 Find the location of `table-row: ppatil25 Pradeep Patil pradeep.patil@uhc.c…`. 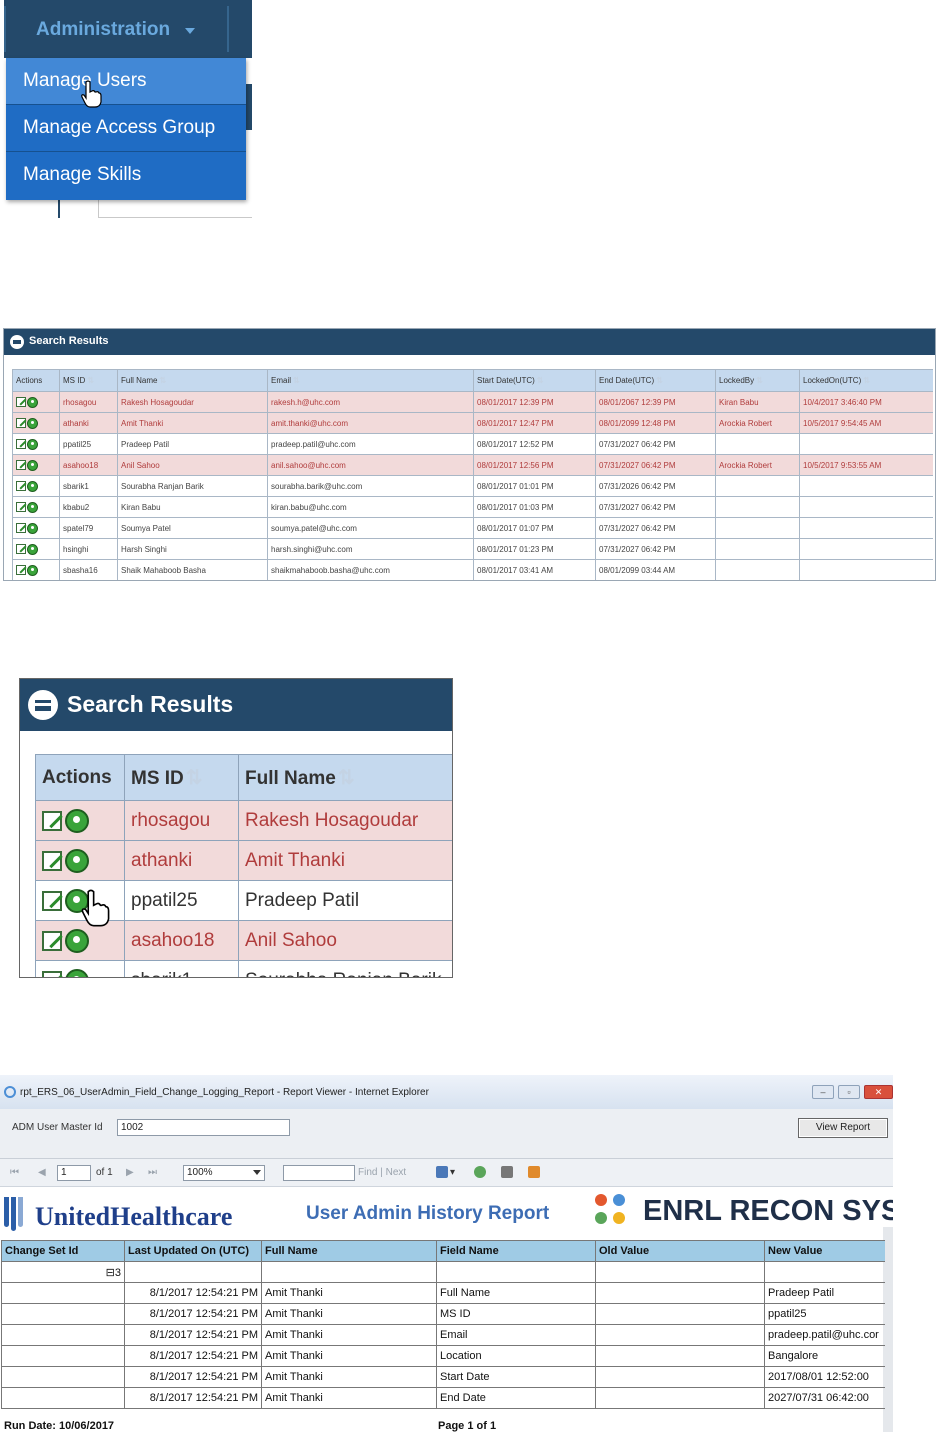

table-row: ppatil25 Pradeep Patil pradeep.patil@uhc.c… is located at coordinates (472, 444).